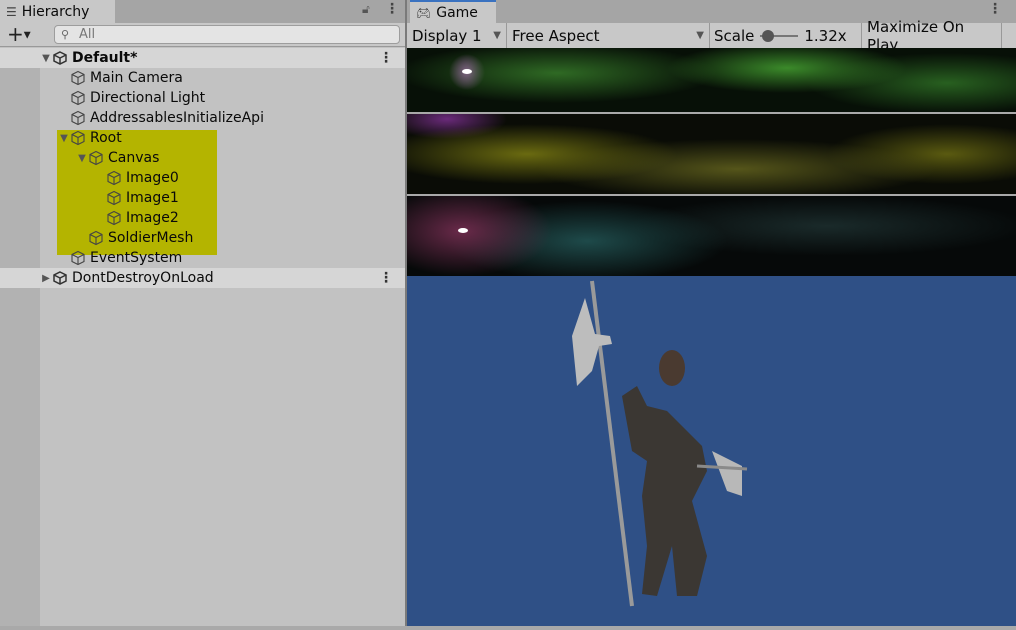 This screenshot has height=630, width=1016. I want to click on tab-game: 🎮︎ Game, so click(453, 11).